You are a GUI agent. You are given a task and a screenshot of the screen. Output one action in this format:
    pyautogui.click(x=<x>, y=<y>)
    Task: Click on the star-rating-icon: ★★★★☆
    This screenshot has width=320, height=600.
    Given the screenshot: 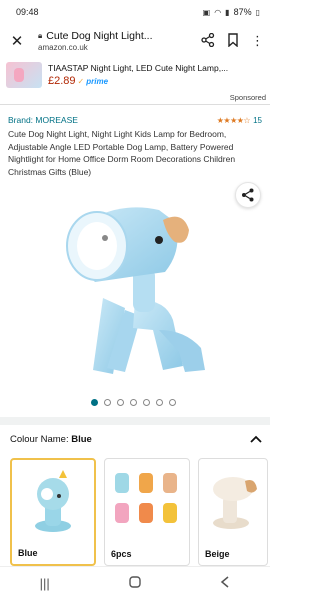 What is the action you would take?
    pyautogui.click(x=233, y=120)
    